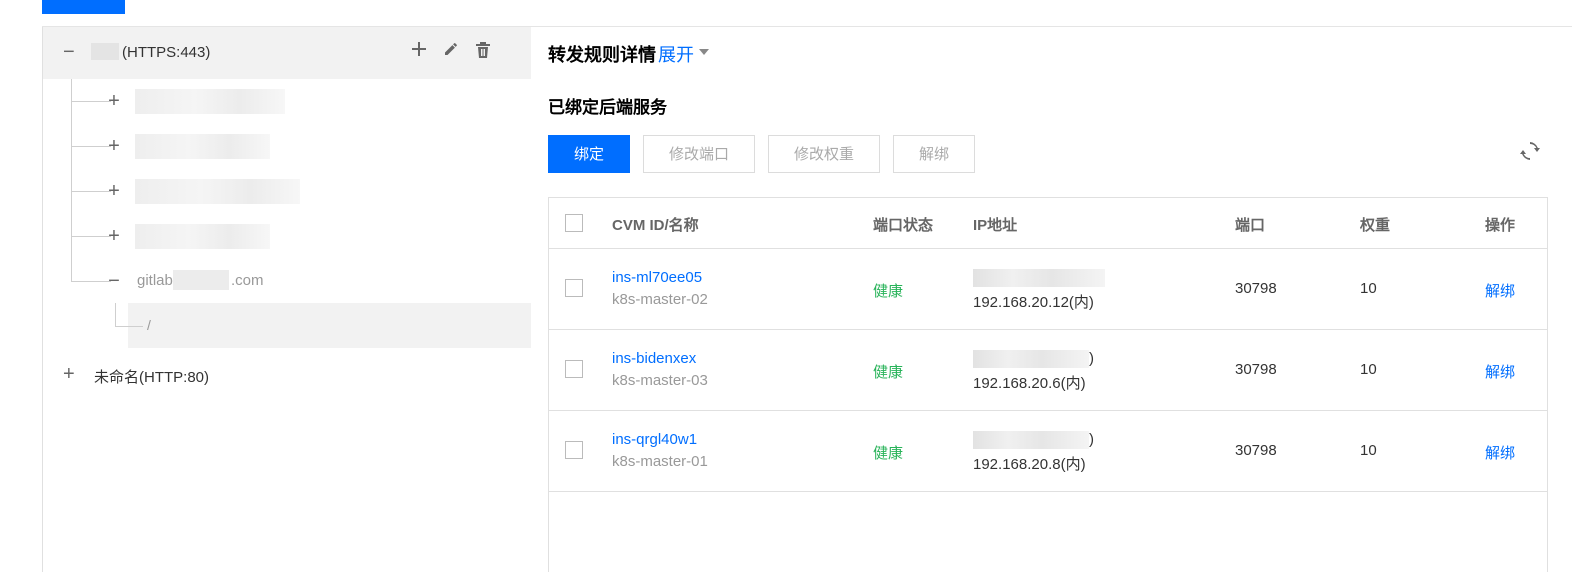 This screenshot has height=572, width=1572. I want to click on cvm-name: k8s-master-02, so click(660, 299).